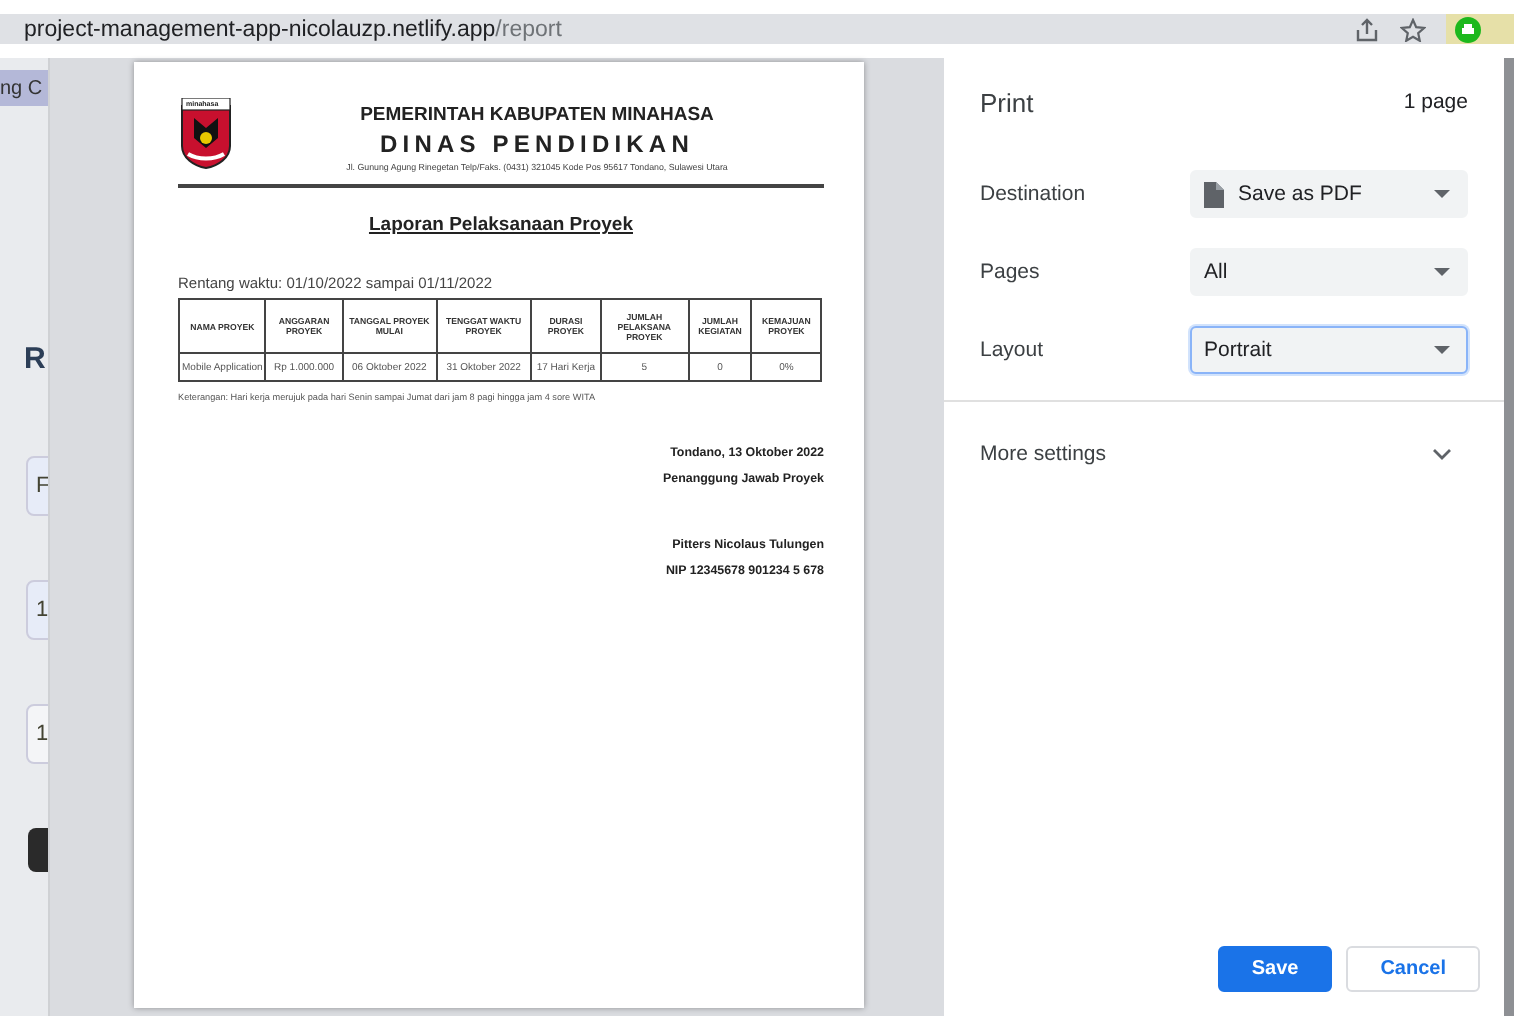  I want to click on setting-dropdown: Save as PDF, so click(1329, 194).